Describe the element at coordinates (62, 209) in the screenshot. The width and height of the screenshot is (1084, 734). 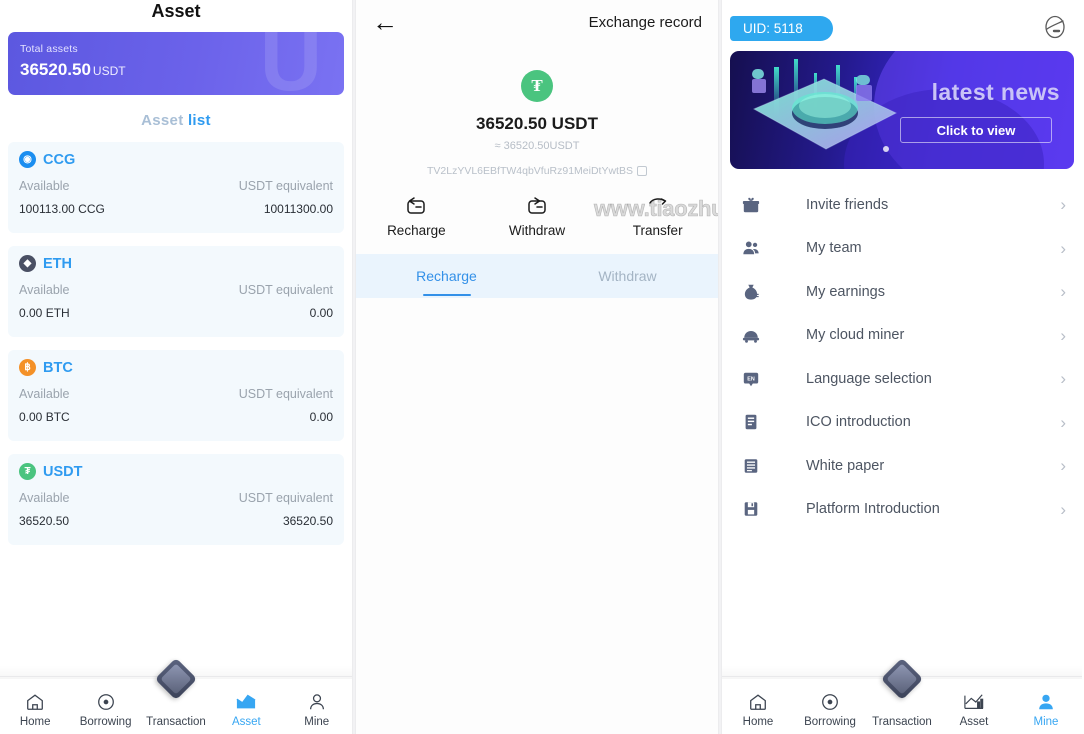
I see `available-value: 100113.00 CCG` at that location.